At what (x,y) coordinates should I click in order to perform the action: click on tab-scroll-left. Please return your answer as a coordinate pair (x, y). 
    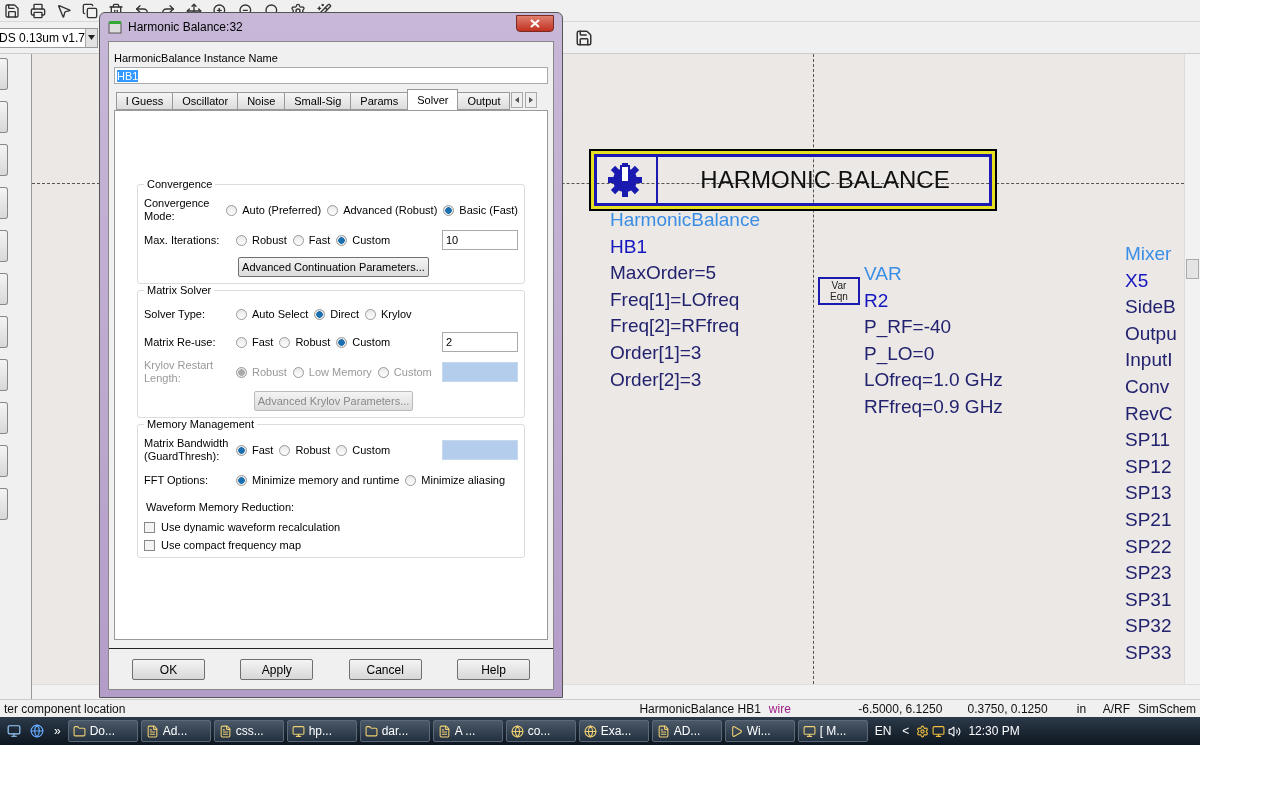
    Looking at the image, I should click on (517, 100).